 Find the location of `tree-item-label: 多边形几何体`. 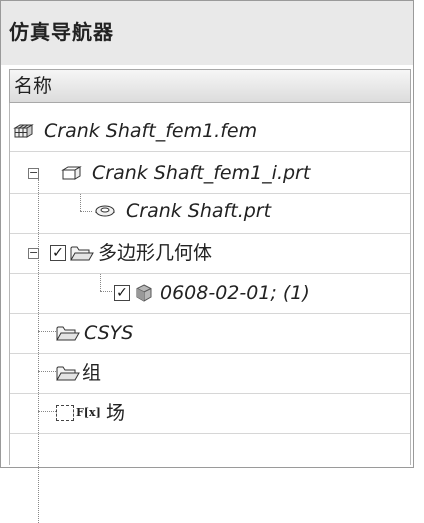

tree-item-label: 多边形几何体 is located at coordinates (155, 253).